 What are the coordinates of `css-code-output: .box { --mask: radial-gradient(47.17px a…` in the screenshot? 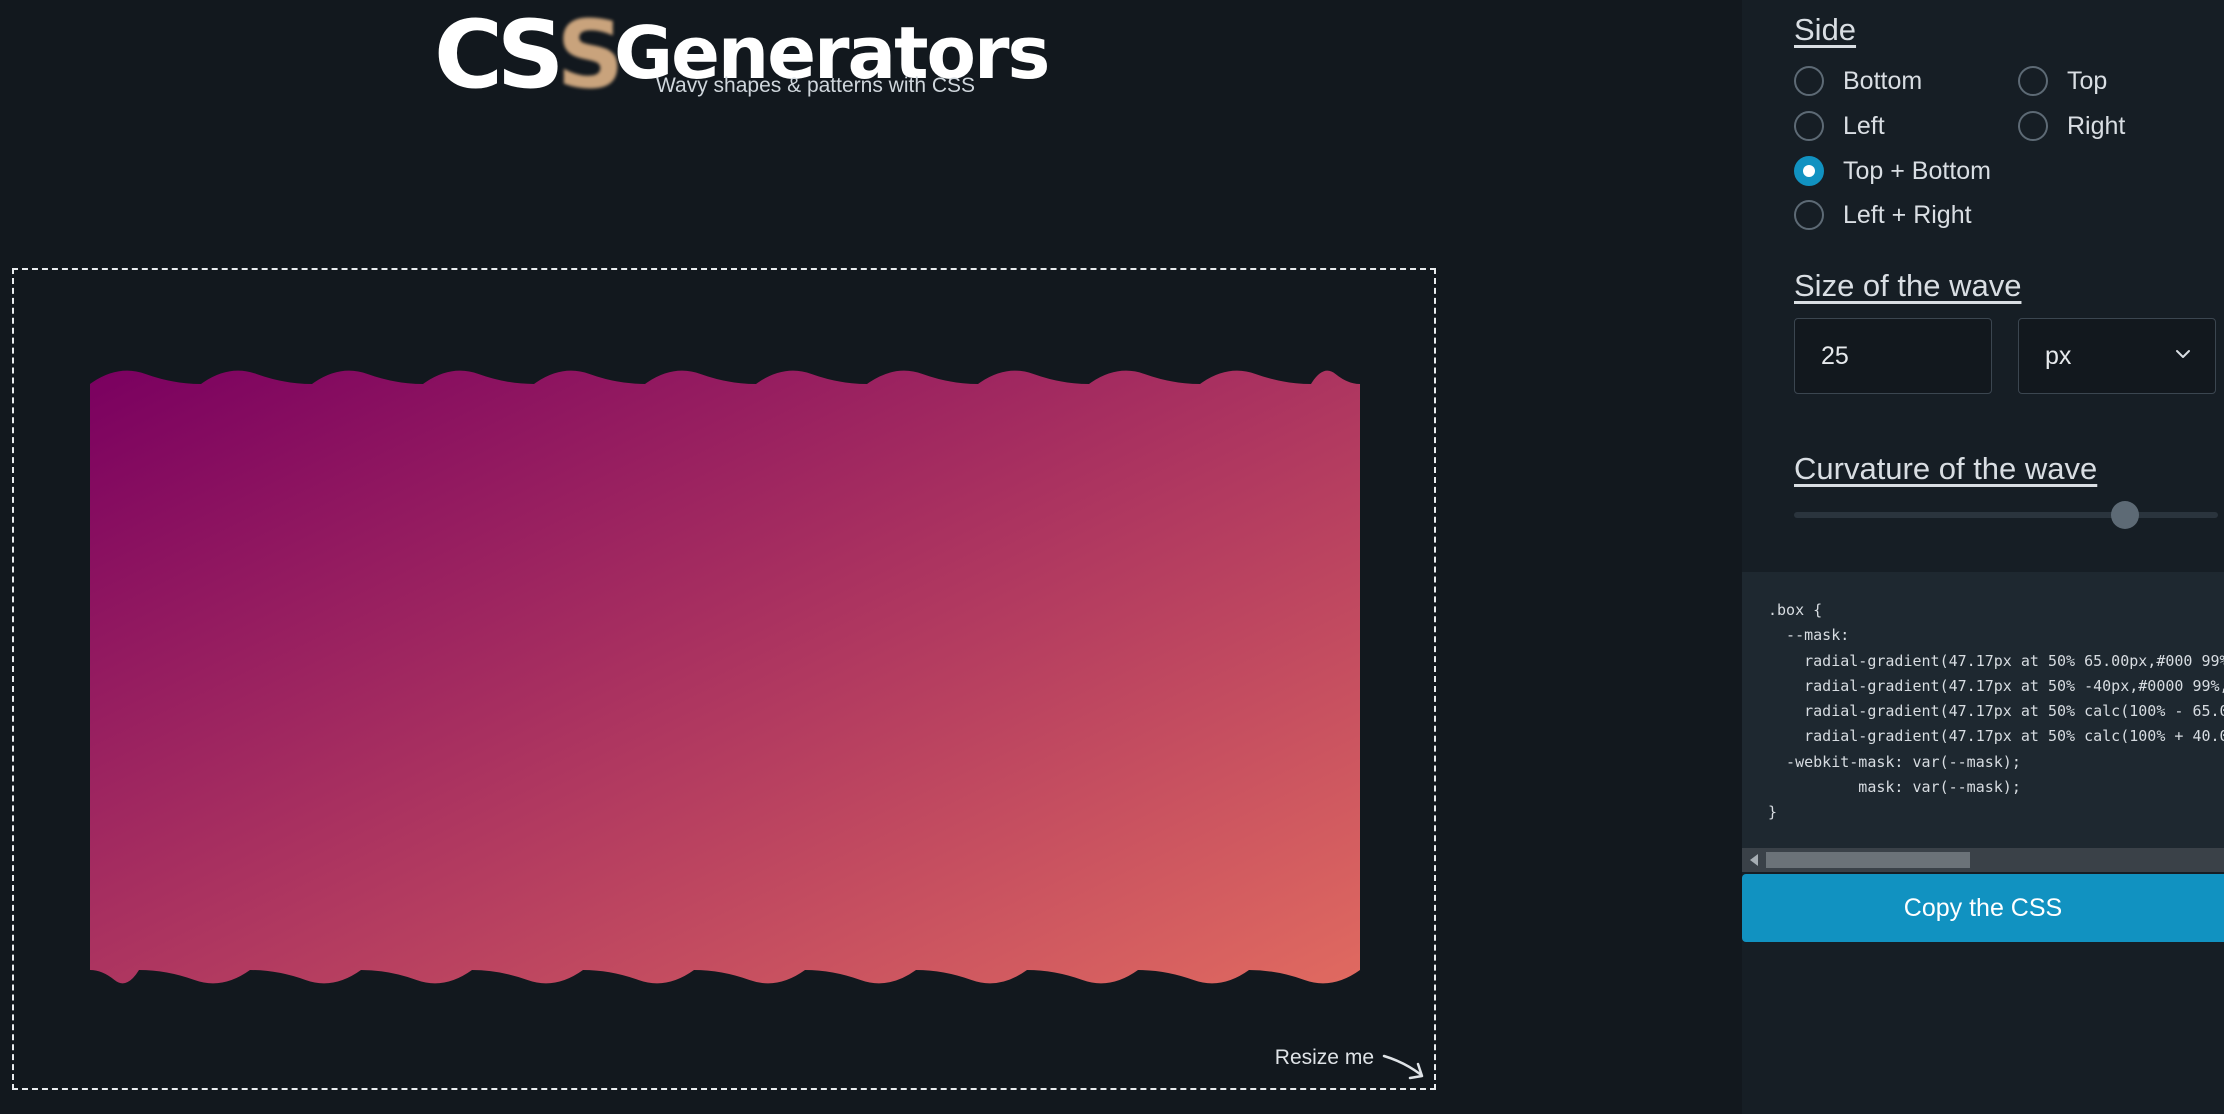 It's located at (1983, 722).